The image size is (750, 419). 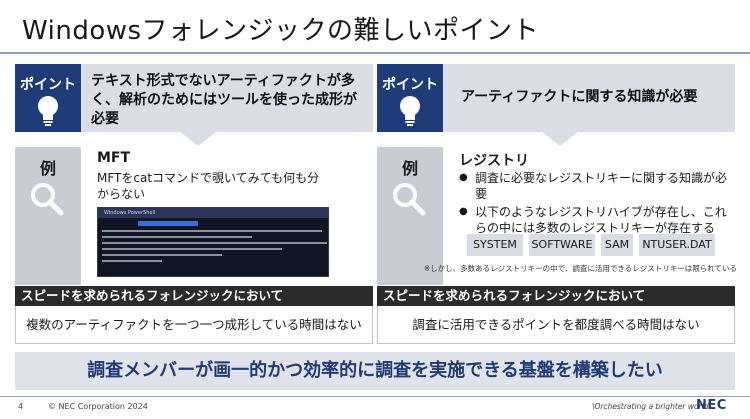 I want to click on terminal-highlight, so click(x=168, y=223).